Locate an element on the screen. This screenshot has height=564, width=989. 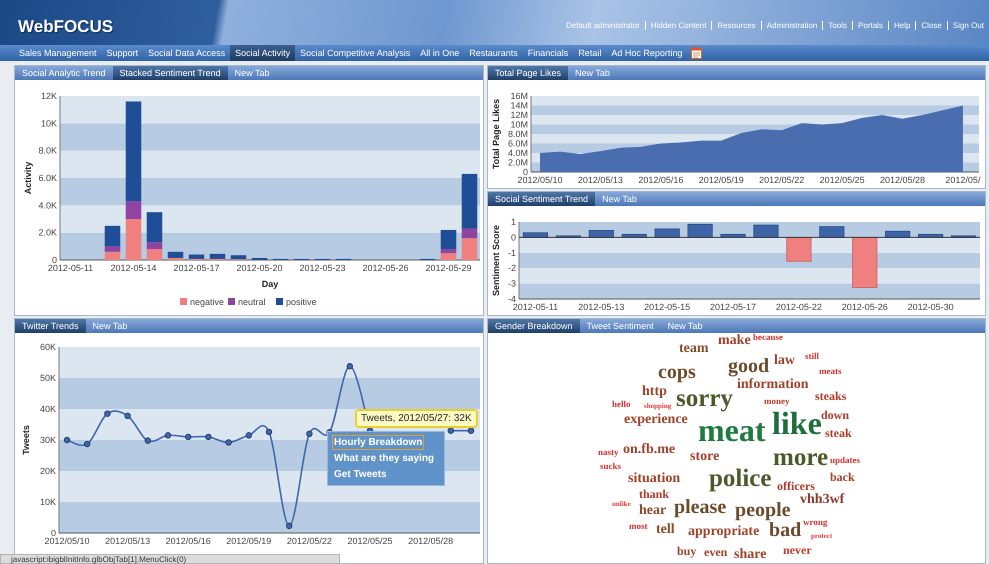
tick-label: 8.0M is located at coordinates (518, 134).